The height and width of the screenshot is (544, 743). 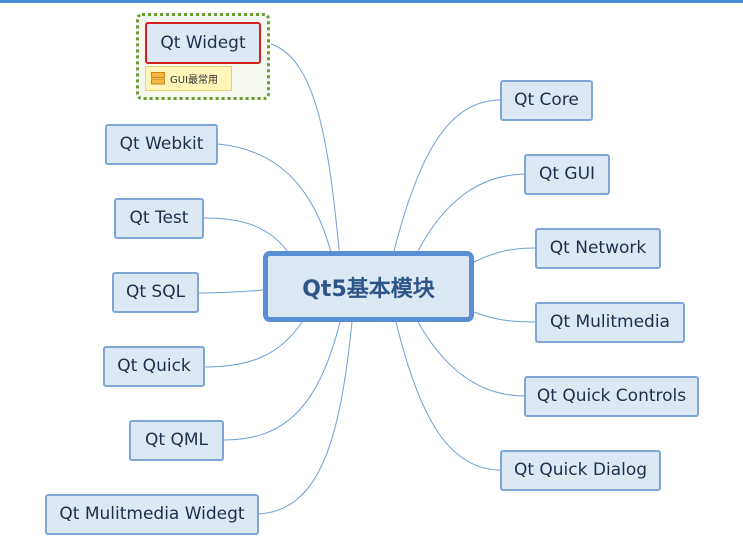 I want to click on connector-qt-mulitmedia, so click(x=505, y=317).